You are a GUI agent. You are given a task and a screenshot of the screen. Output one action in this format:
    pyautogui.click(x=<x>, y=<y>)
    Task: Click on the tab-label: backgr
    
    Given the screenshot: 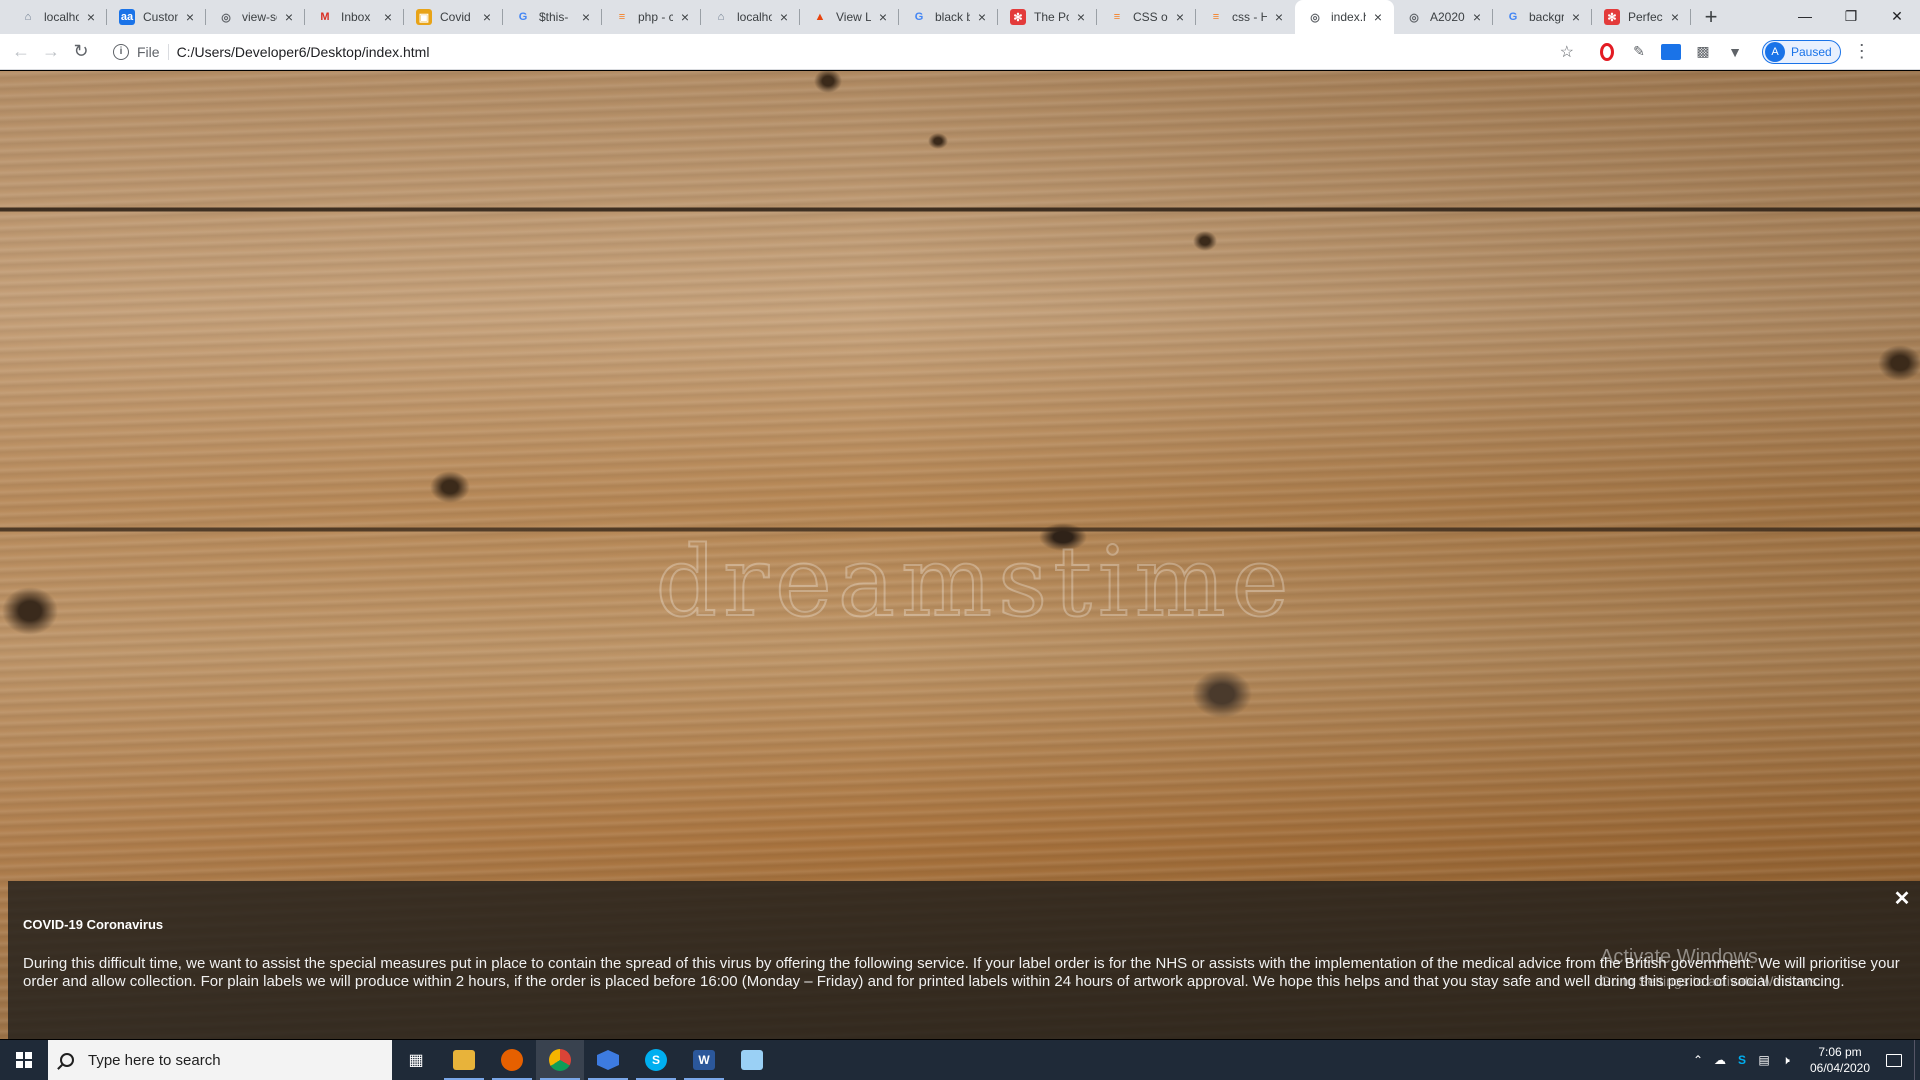 What is the action you would take?
    pyautogui.click(x=1546, y=17)
    